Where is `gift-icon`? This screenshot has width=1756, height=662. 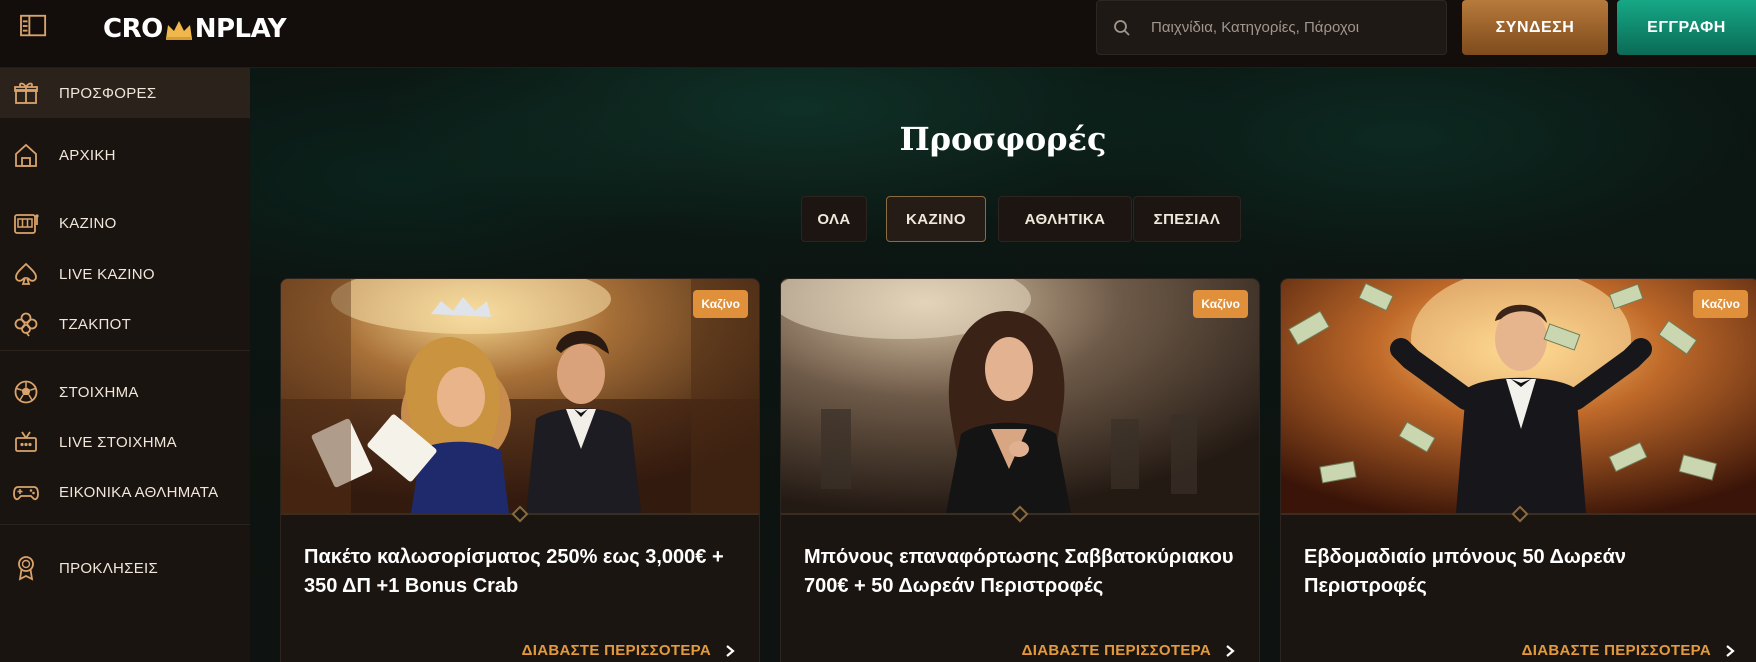 gift-icon is located at coordinates (26, 93).